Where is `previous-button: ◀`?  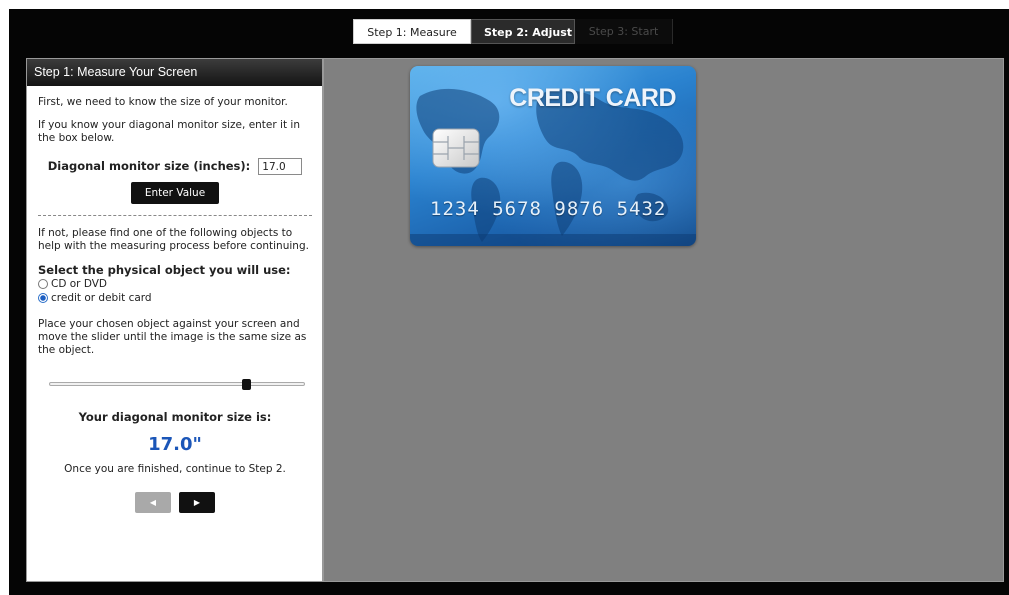
previous-button: ◀ is located at coordinates (153, 502).